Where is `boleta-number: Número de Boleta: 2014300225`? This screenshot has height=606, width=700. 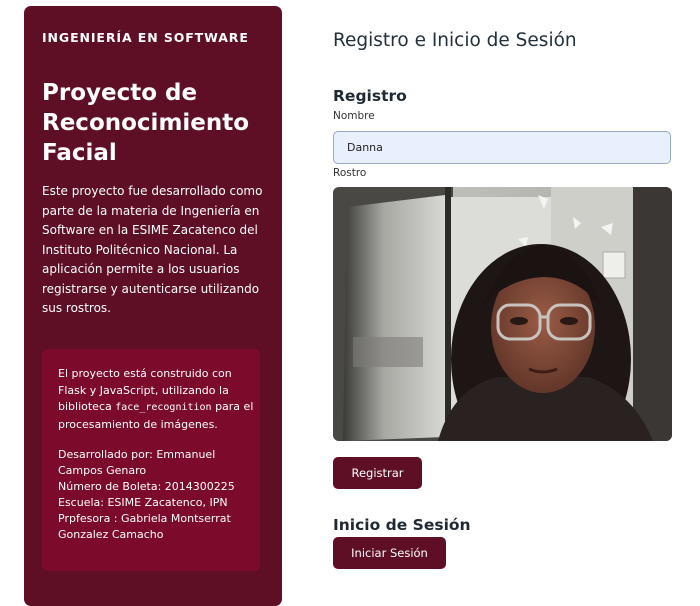 boleta-number: Número de Boleta: 2014300225 is located at coordinates (146, 486).